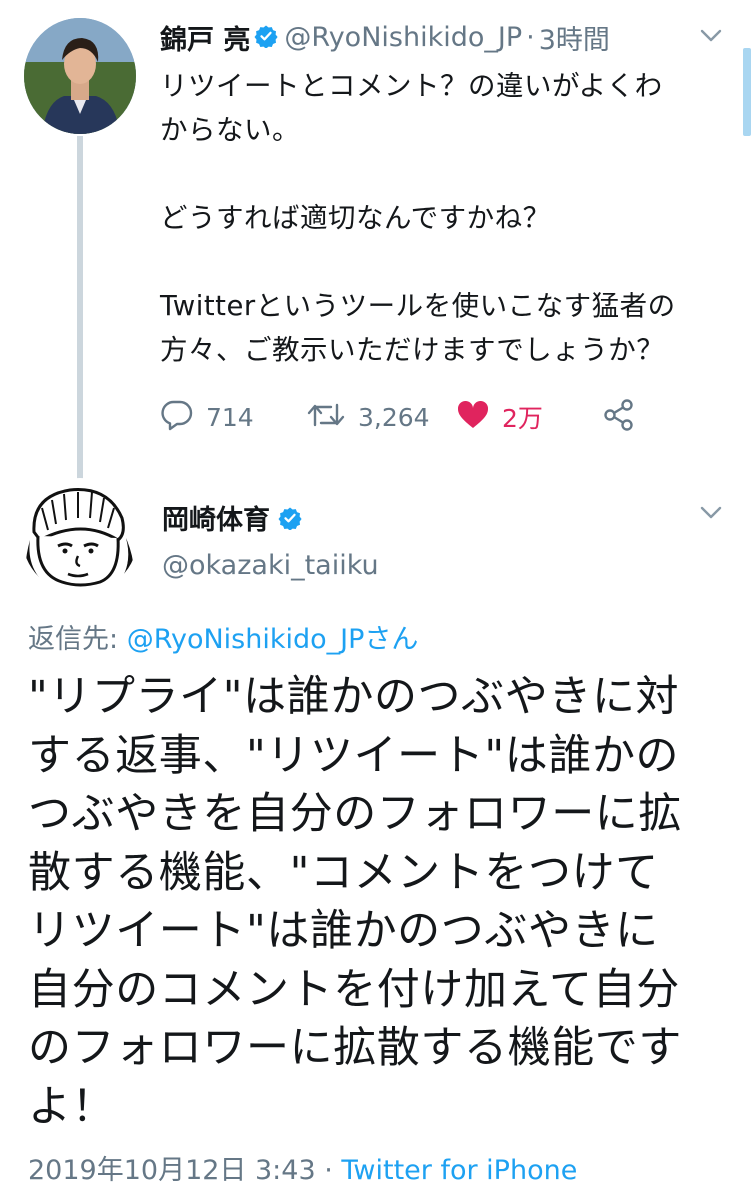  Describe the element at coordinates (459, 1170) in the screenshot. I see `tweet-source-link: Twitter for iPhone` at that location.